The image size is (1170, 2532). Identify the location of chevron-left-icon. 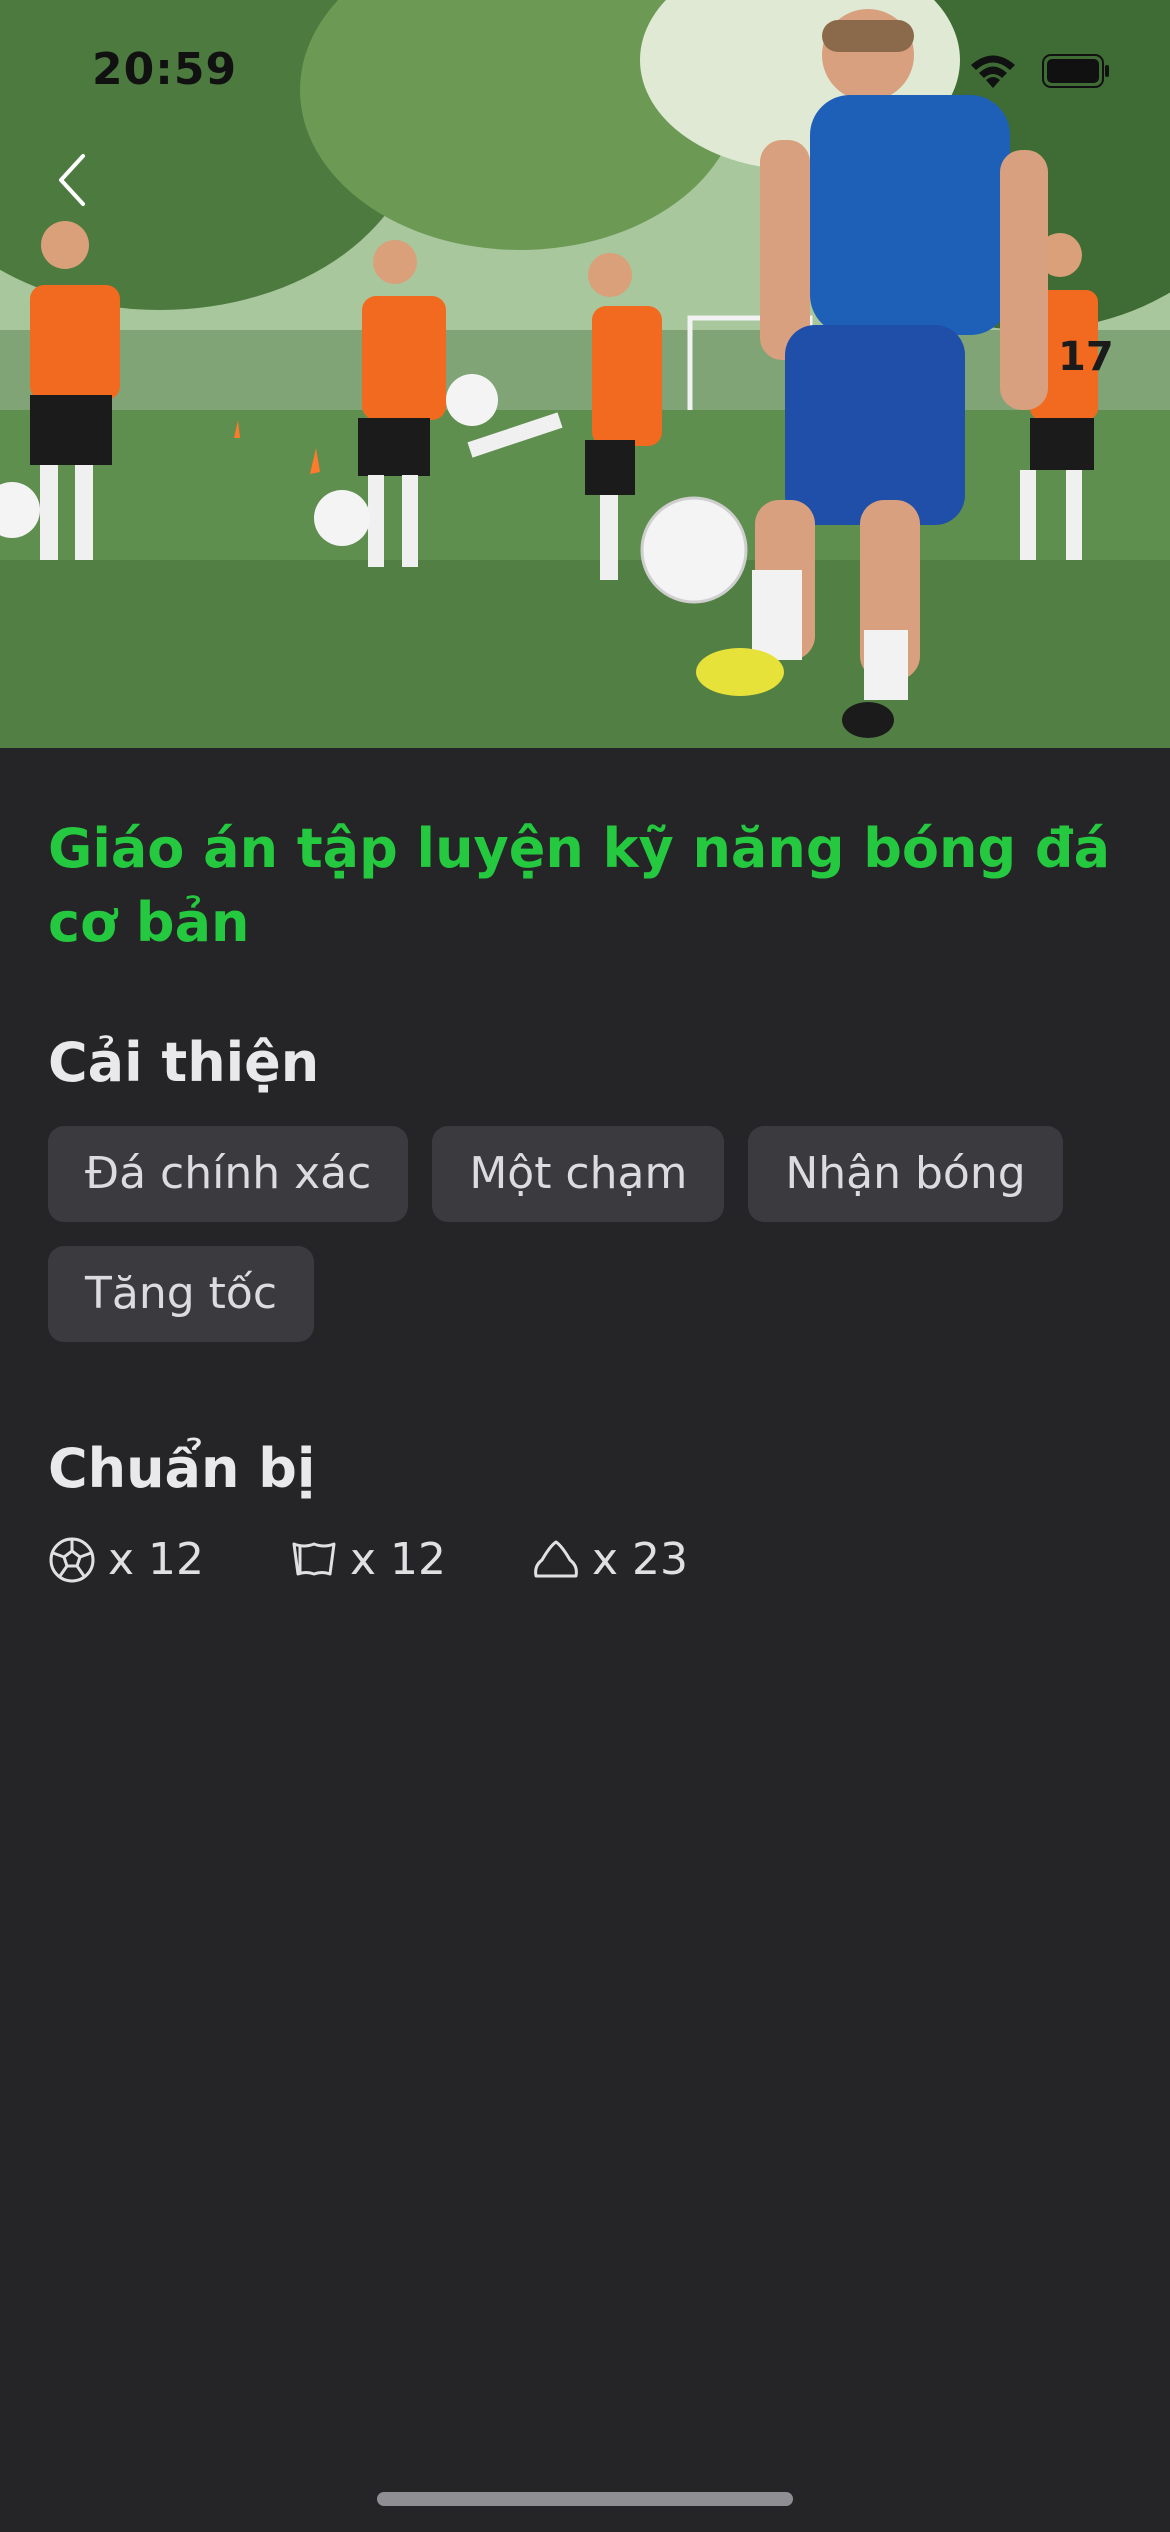
(72, 180).